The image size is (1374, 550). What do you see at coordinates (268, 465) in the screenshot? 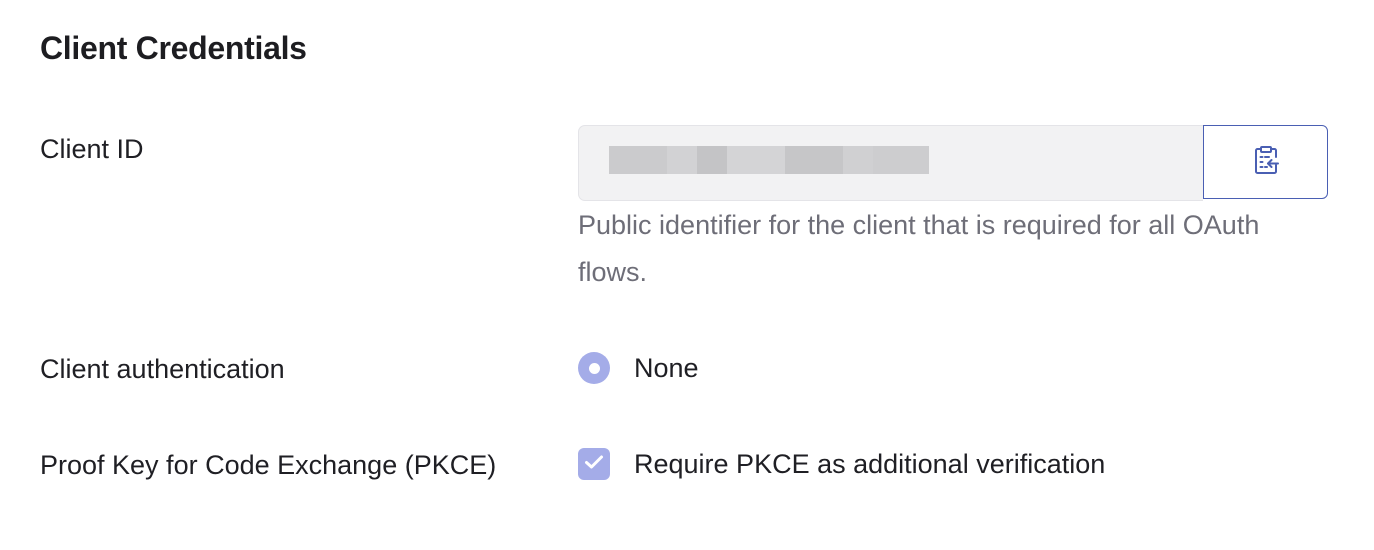
I see `pkce-label: Proof Key for Code Exchange (PKCE)` at bounding box center [268, 465].